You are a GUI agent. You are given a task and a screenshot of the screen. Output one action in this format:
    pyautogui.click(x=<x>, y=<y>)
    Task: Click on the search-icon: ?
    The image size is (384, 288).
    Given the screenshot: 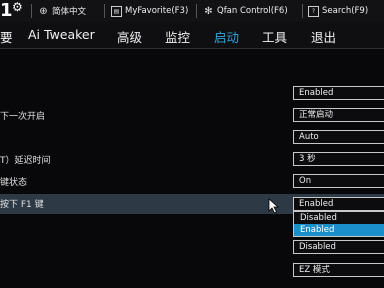 What is the action you would take?
    pyautogui.click(x=313, y=11)
    